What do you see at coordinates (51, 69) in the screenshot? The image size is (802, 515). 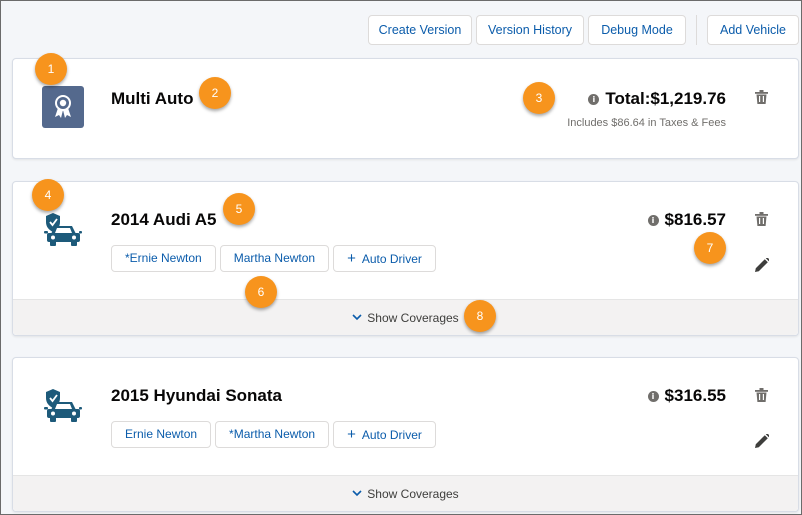 I see `callout-badge: 1` at bounding box center [51, 69].